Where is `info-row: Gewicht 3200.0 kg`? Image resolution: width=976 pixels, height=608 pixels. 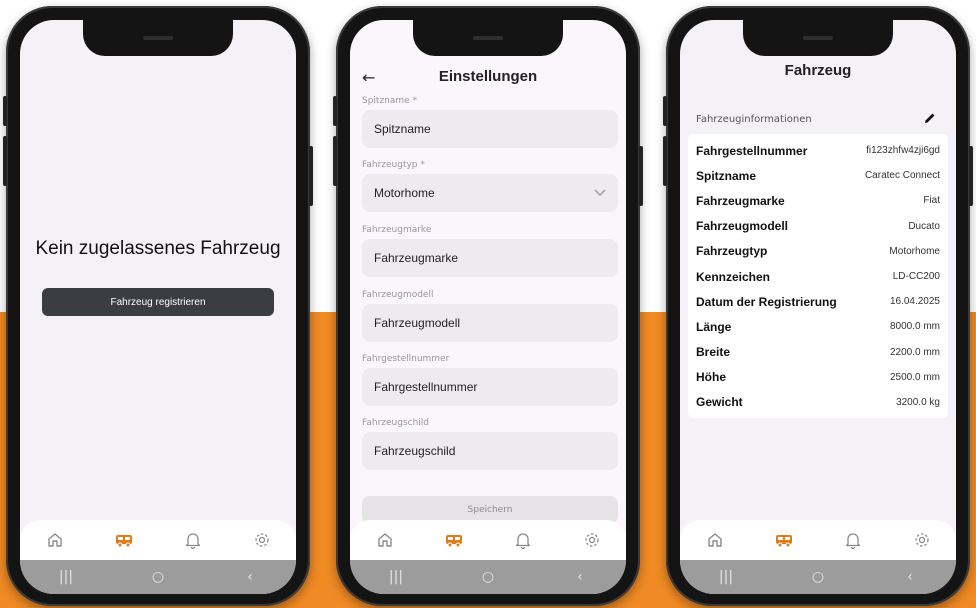 info-row: Gewicht 3200.0 kg is located at coordinates (818, 402).